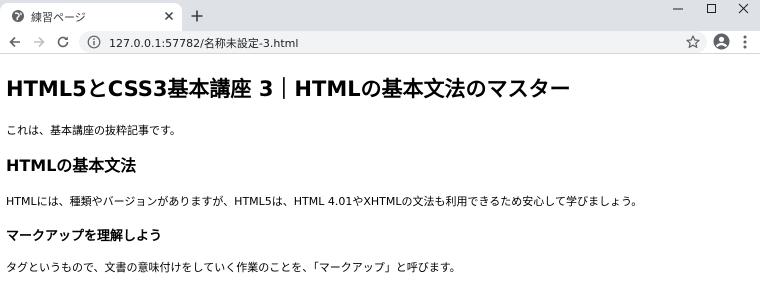  I want to click on tab-strip: 練習ページ, so click(380, 15).